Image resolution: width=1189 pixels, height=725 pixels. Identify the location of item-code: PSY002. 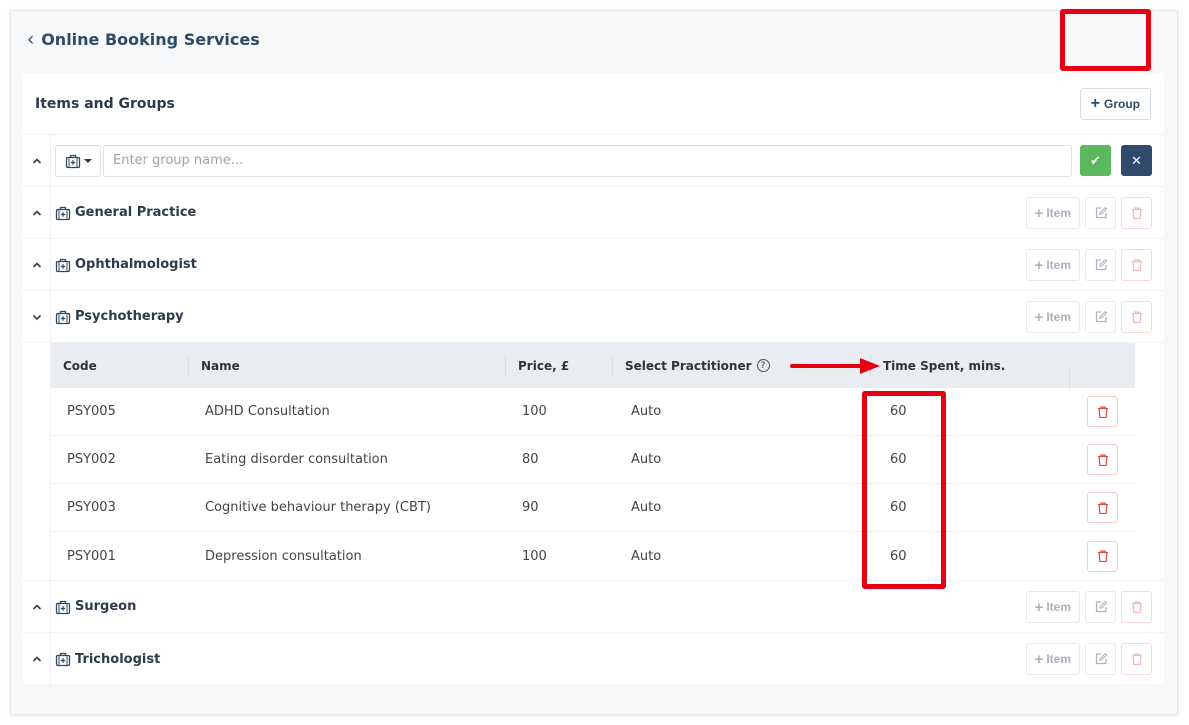
(91, 459).